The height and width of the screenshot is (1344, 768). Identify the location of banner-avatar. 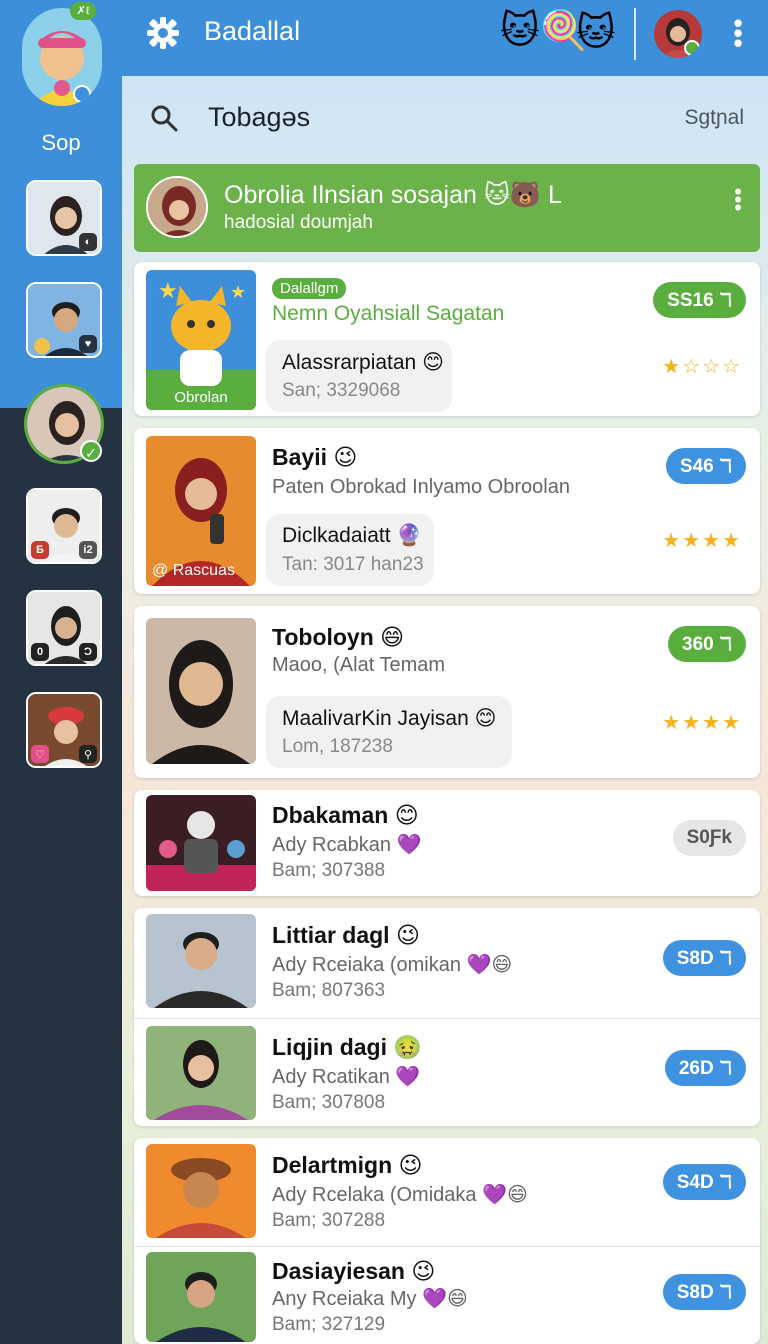
(177, 207).